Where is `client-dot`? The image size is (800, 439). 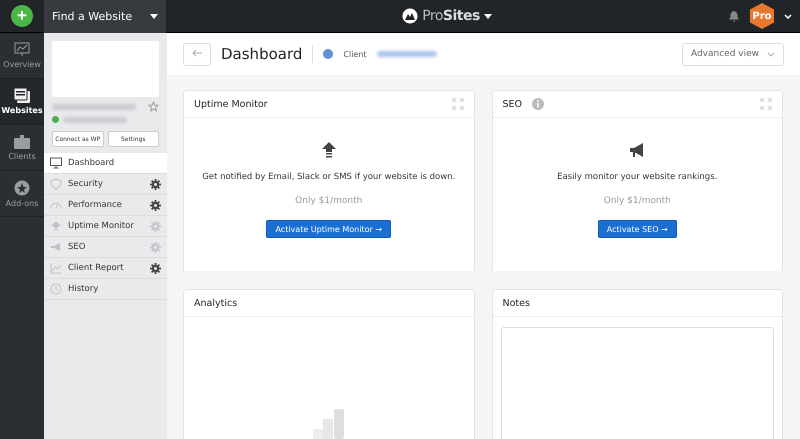 client-dot is located at coordinates (328, 54).